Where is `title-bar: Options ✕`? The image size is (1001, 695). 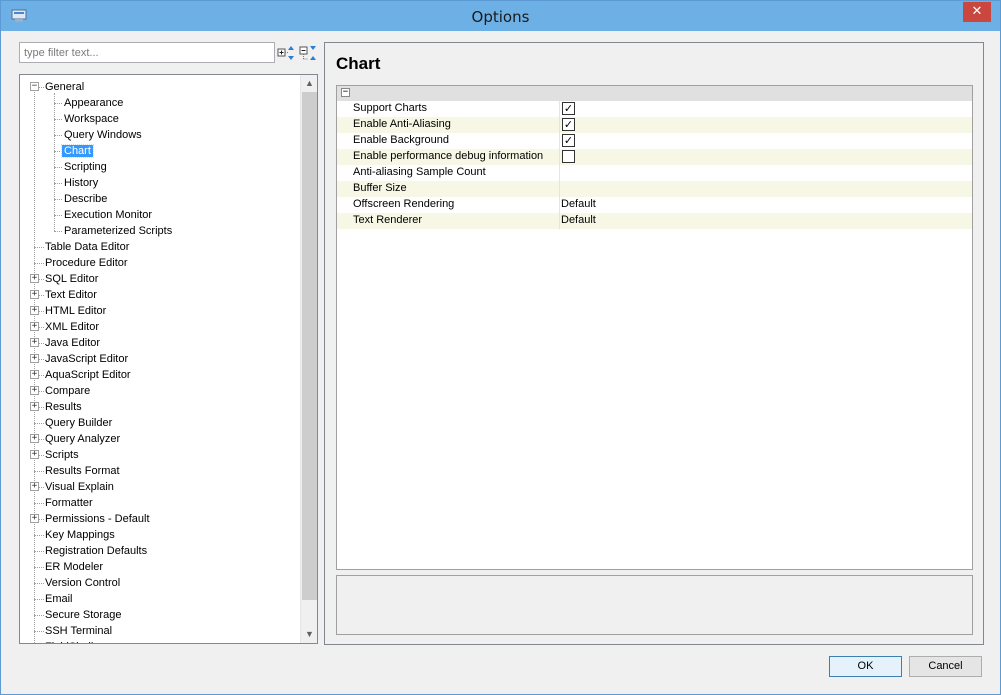 title-bar: Options ✕ is located at coordinates (500, 16).